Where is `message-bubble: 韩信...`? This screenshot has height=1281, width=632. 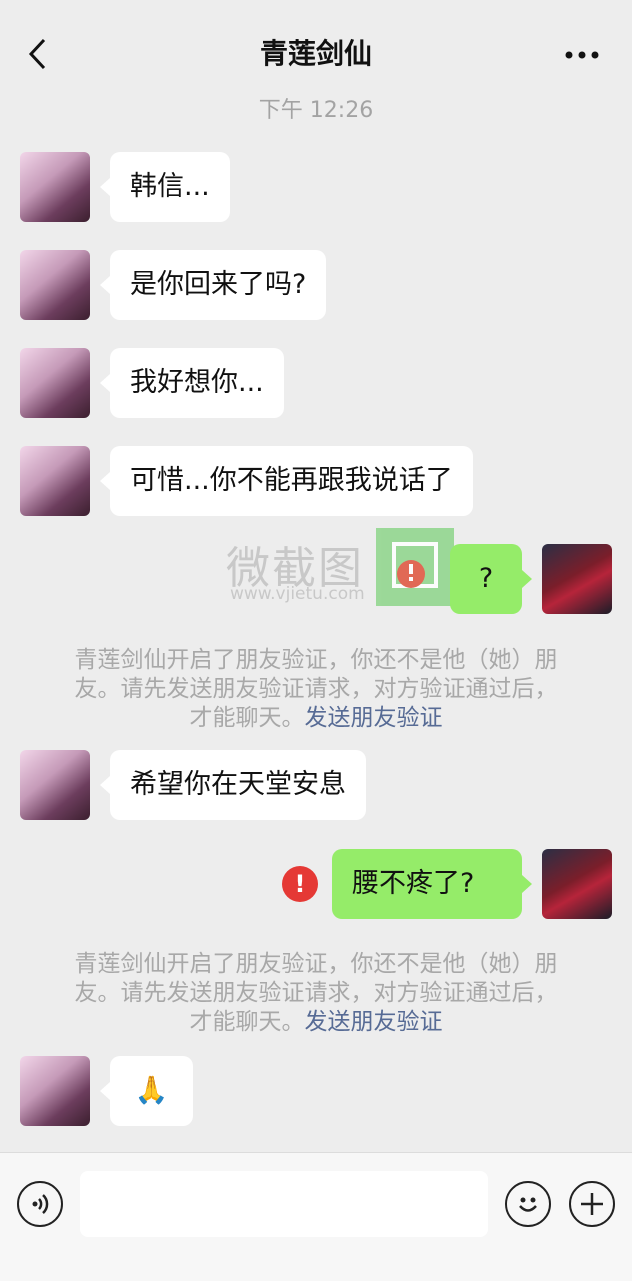 message-bubble: 韩信... is located at coordinates (165, 187).